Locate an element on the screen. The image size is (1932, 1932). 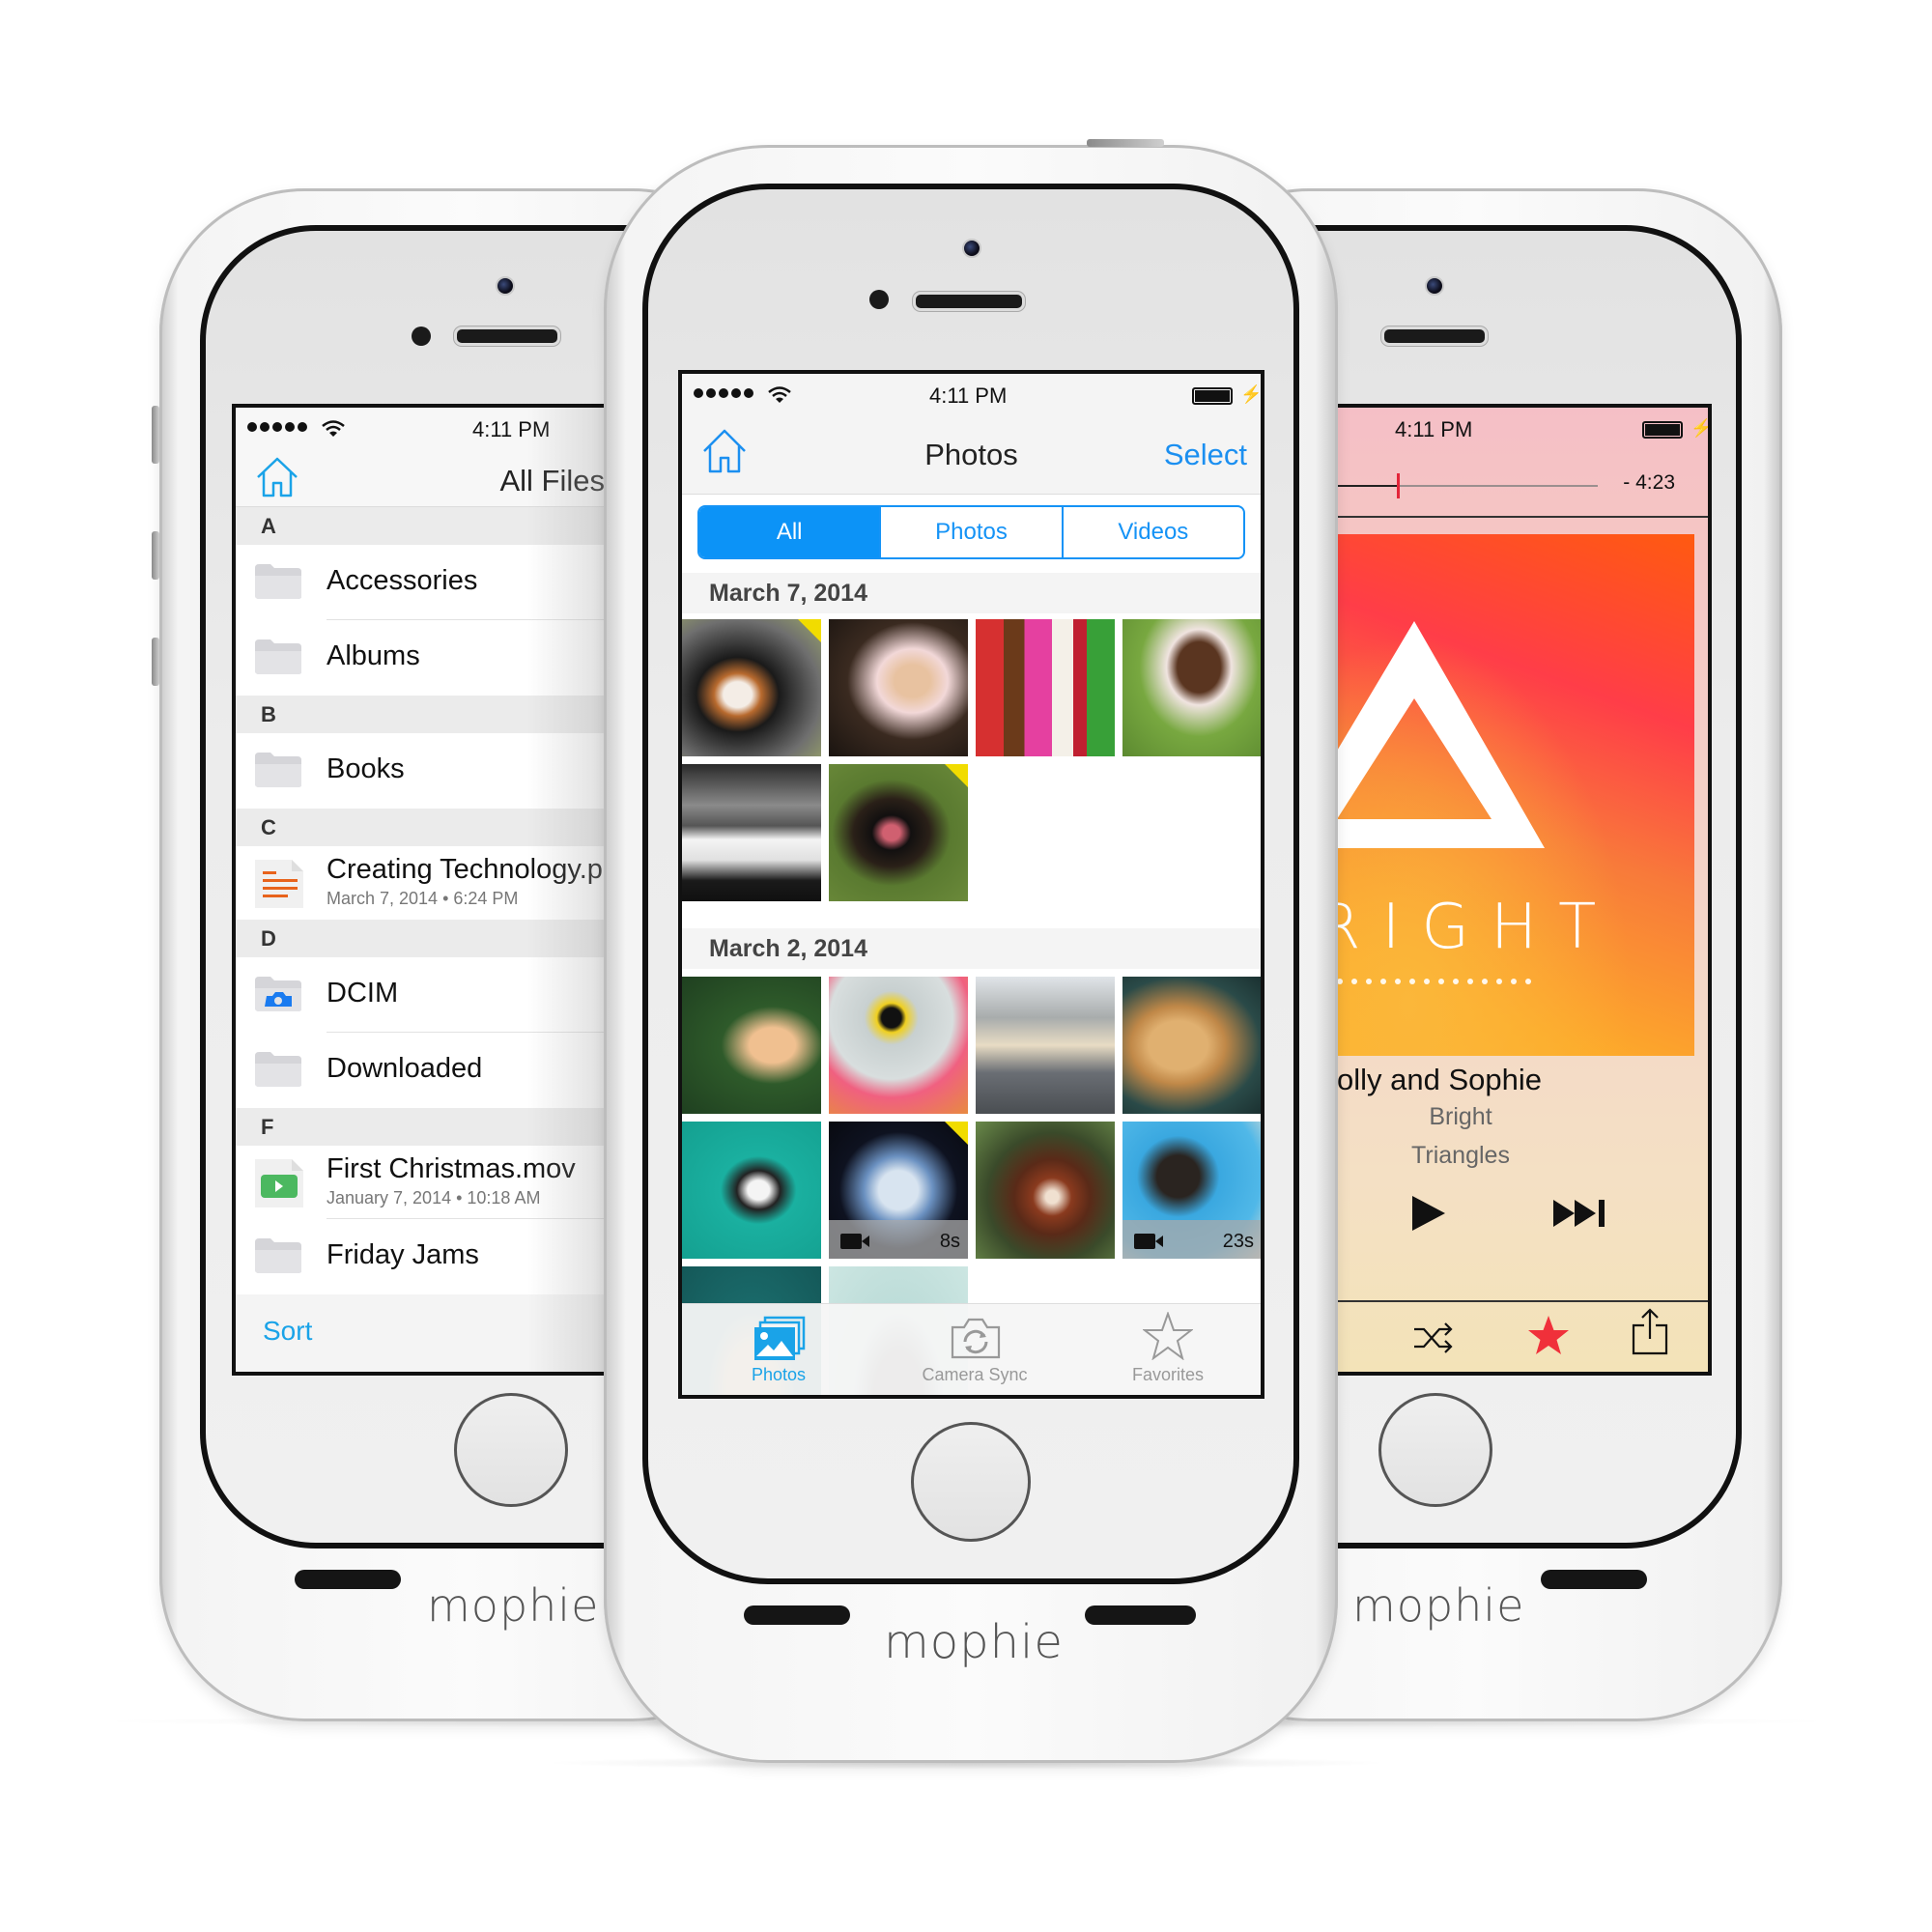
tab-label: Photos is located at coordinates (779, 1374).